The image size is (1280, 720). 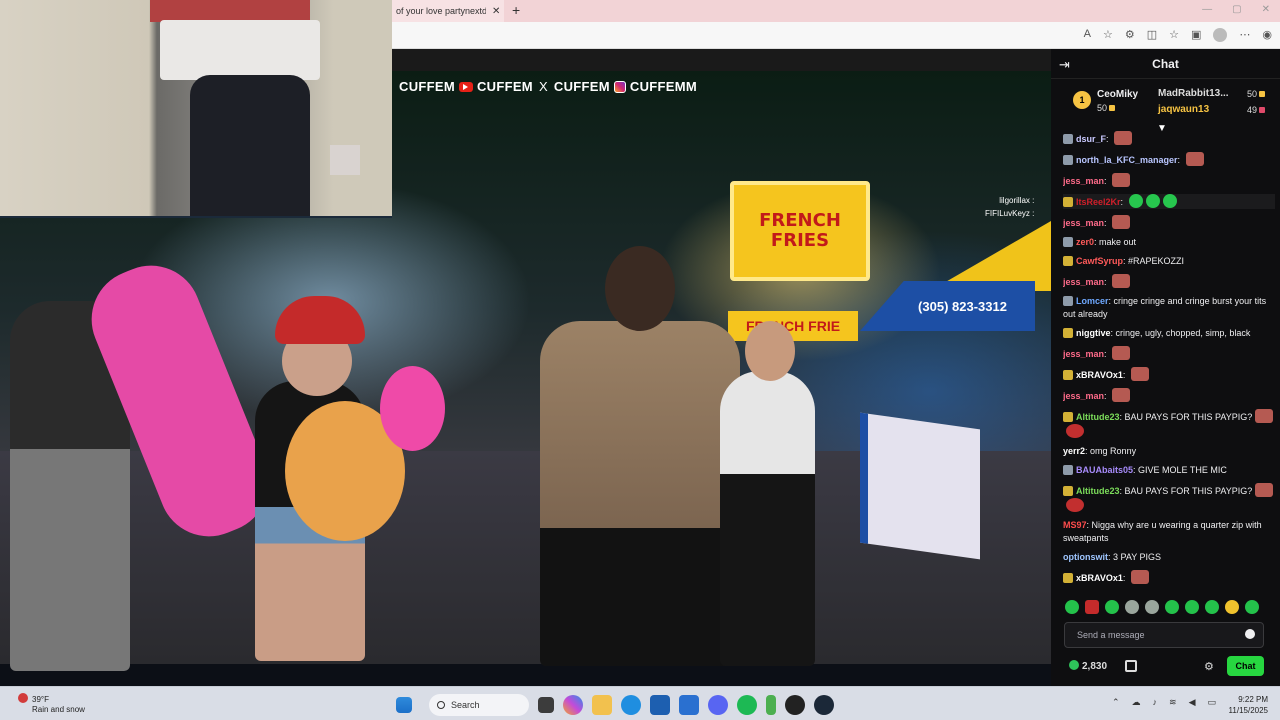 What do you see at coordinates (1173, 702) in the screenshot?
I see `wifi-icon: ≋` at bounding box center [1173, 702].